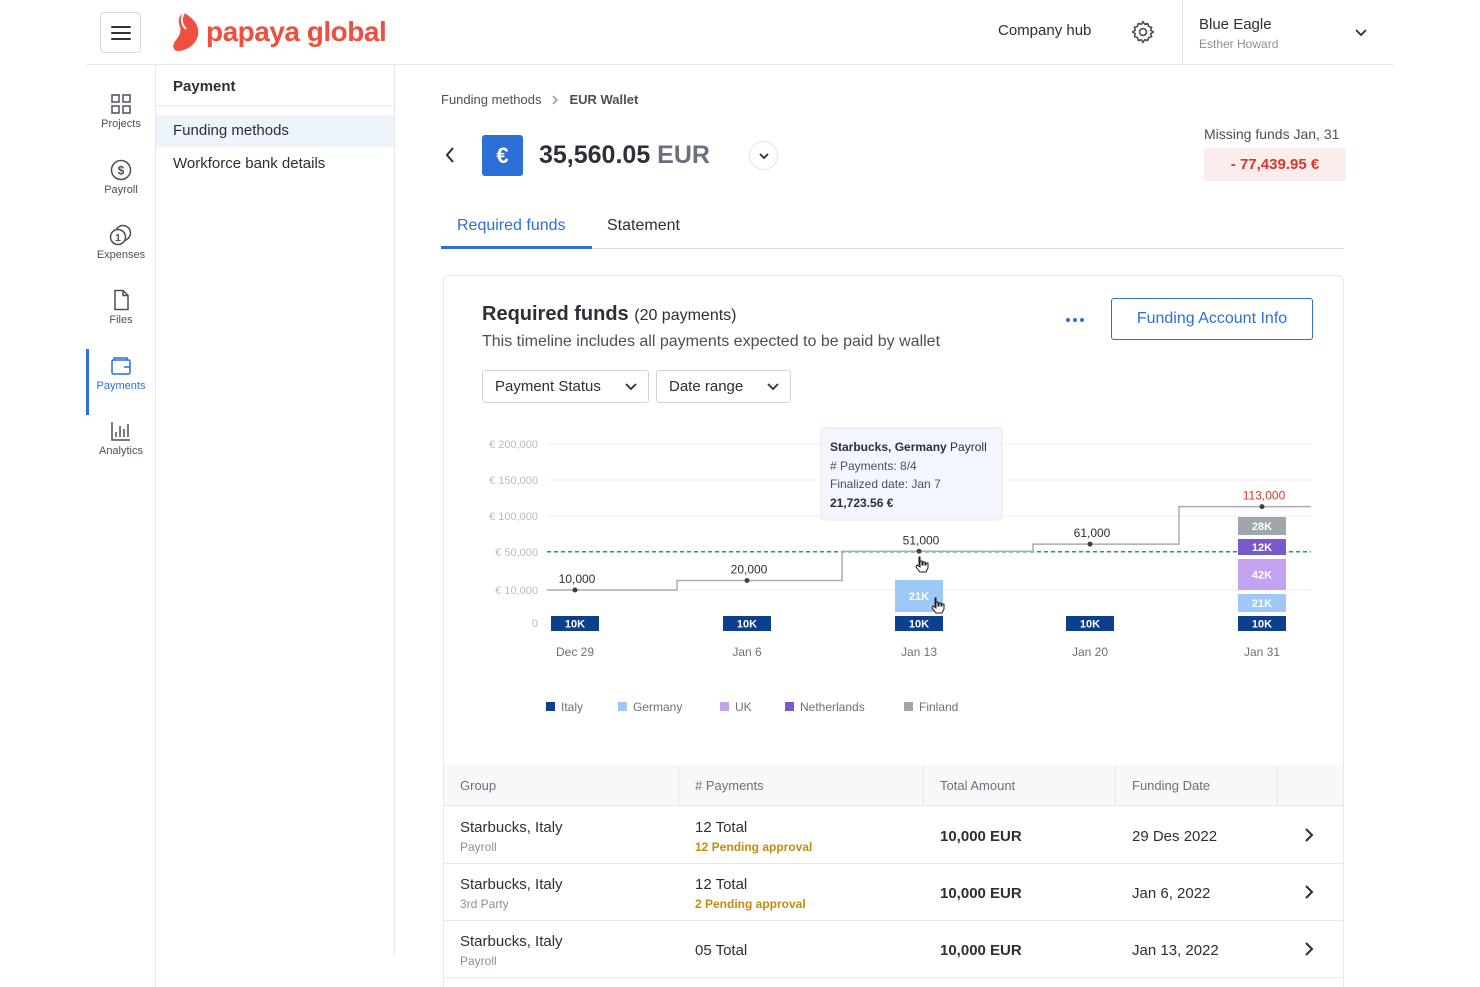  What do you see at coordinates (657, 707) in the screenshot?
I see `legend-label: Germany` at bounding box center [657, 707].